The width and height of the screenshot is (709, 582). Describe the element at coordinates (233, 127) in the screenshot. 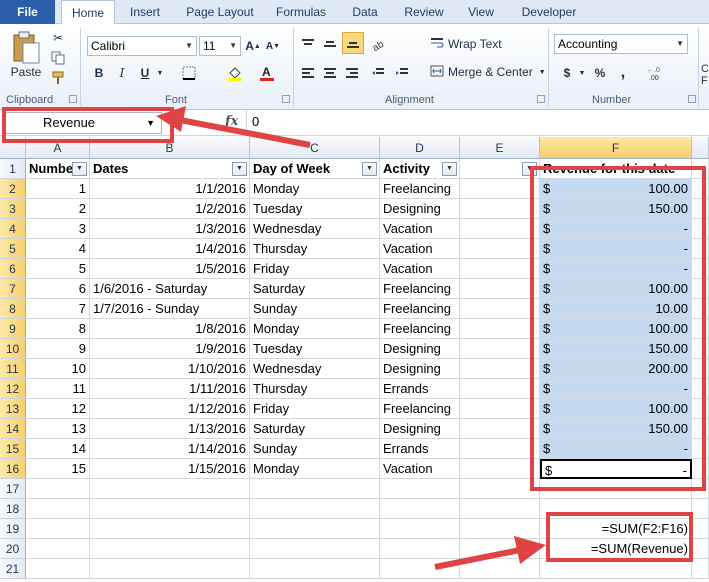

I see `arrow-to-namebox` at that location.